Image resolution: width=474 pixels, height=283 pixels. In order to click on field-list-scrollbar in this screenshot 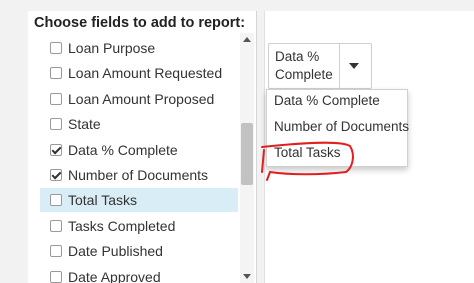, I will do `click(247, 158)`.